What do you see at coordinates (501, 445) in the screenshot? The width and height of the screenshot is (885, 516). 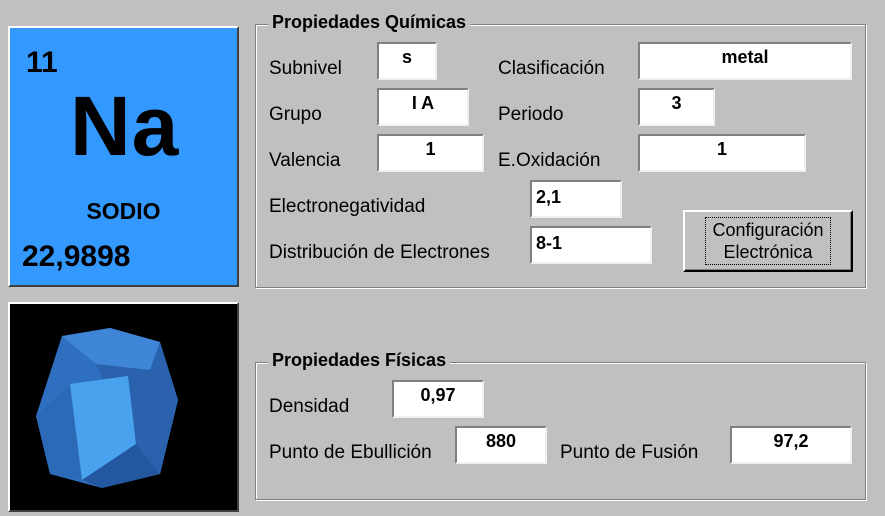 I see `ebullicion-field: 880` at bounding box center [501, 445].